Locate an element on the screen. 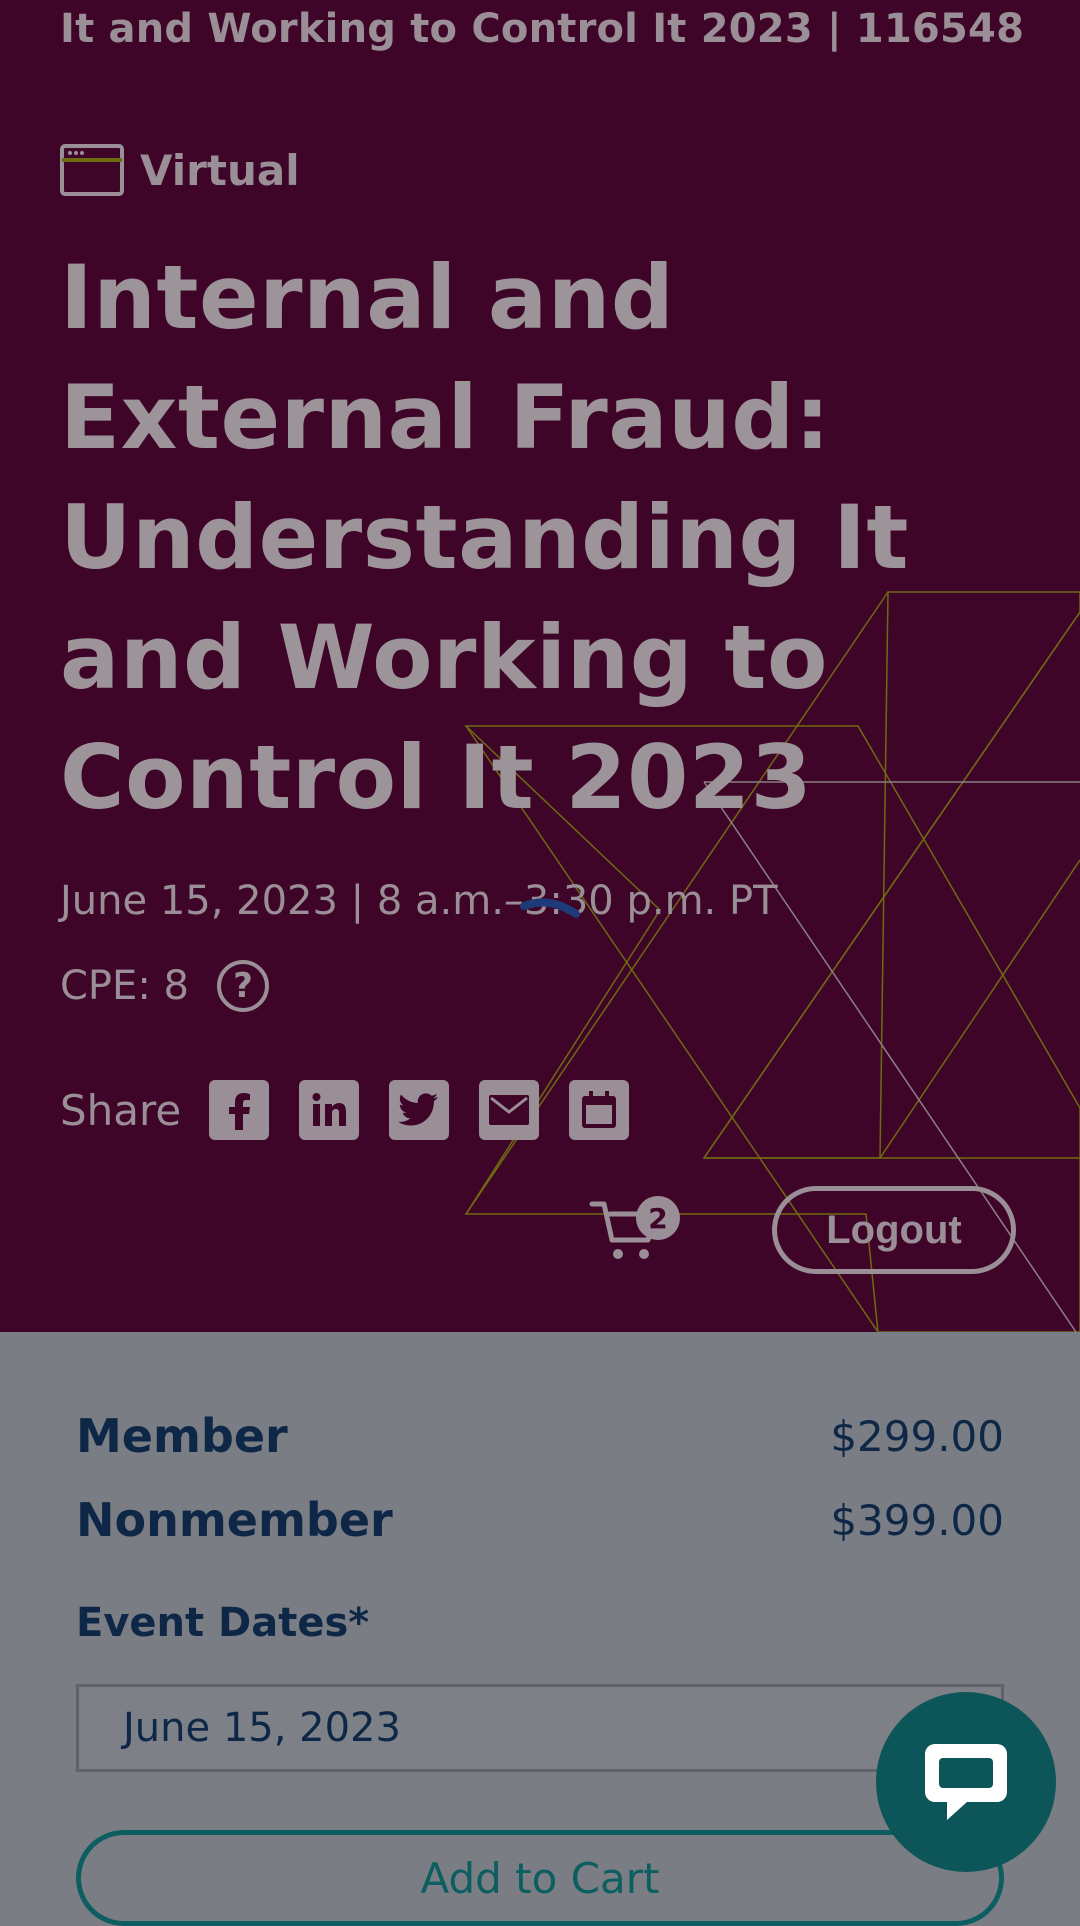 Image resolution: width=1080 pixels, height=1926 pixels. event-format: Virtual is located at coordinates (180, 170).